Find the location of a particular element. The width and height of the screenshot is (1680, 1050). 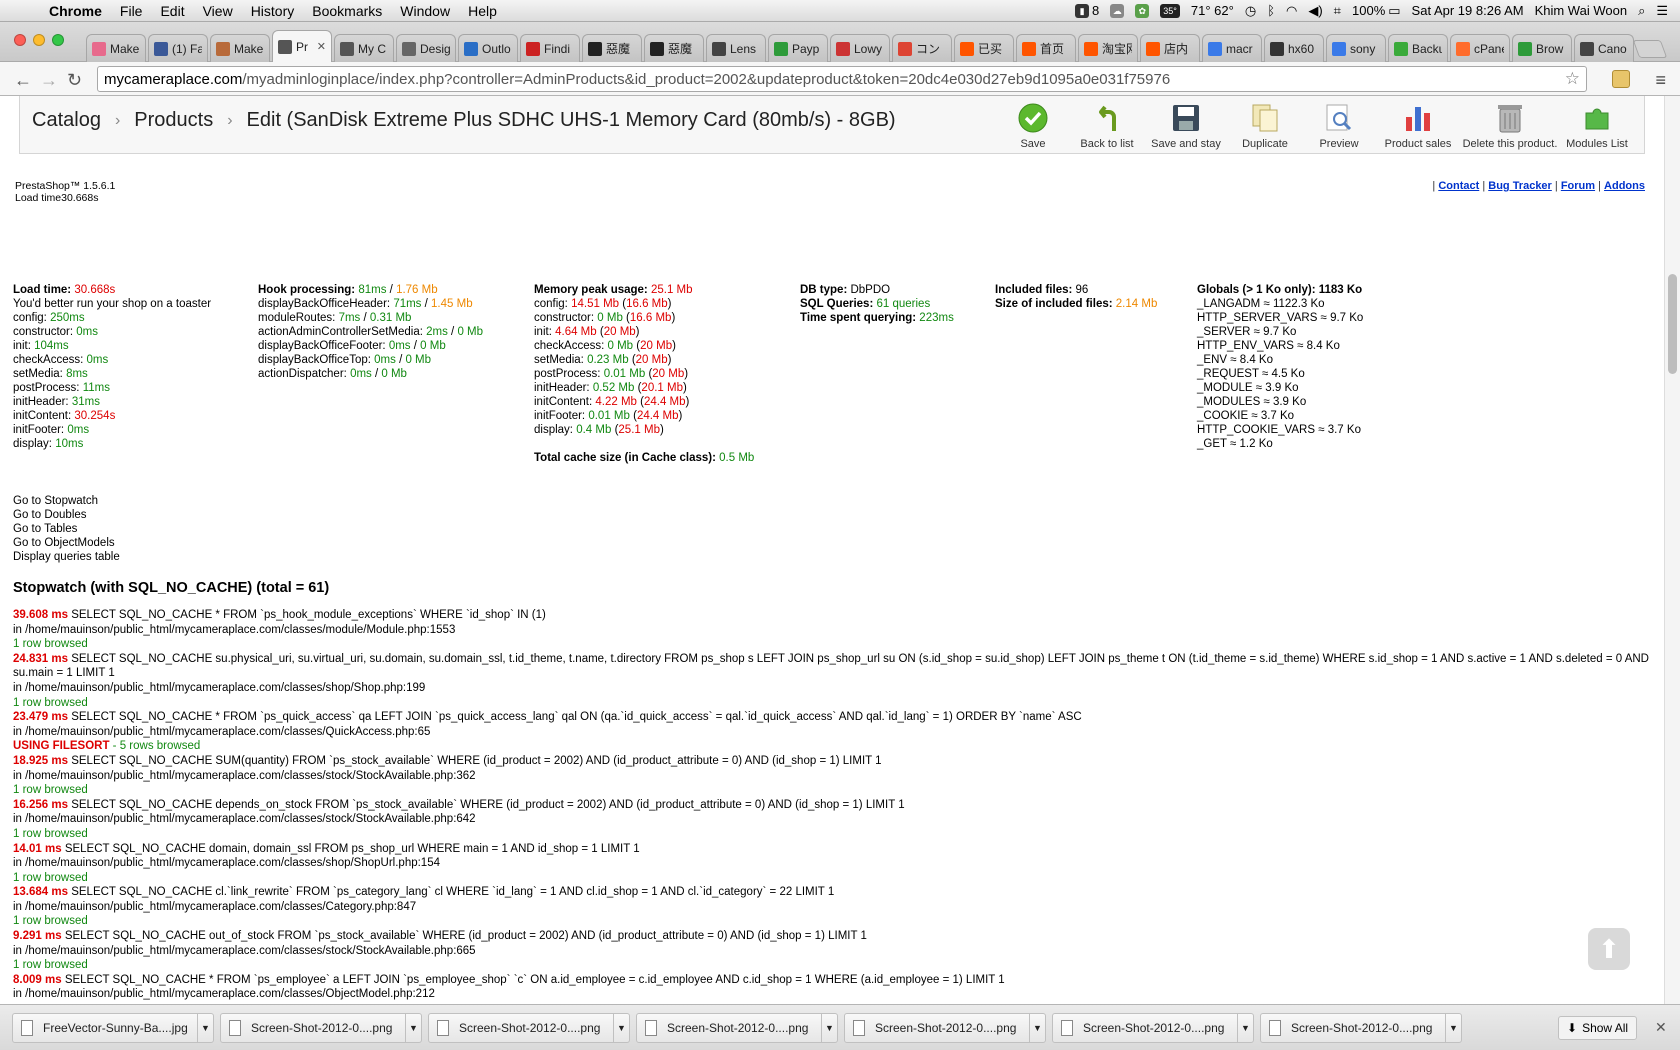

bookmark-star-icon: ☆ is located at coordinates (1572, 79).